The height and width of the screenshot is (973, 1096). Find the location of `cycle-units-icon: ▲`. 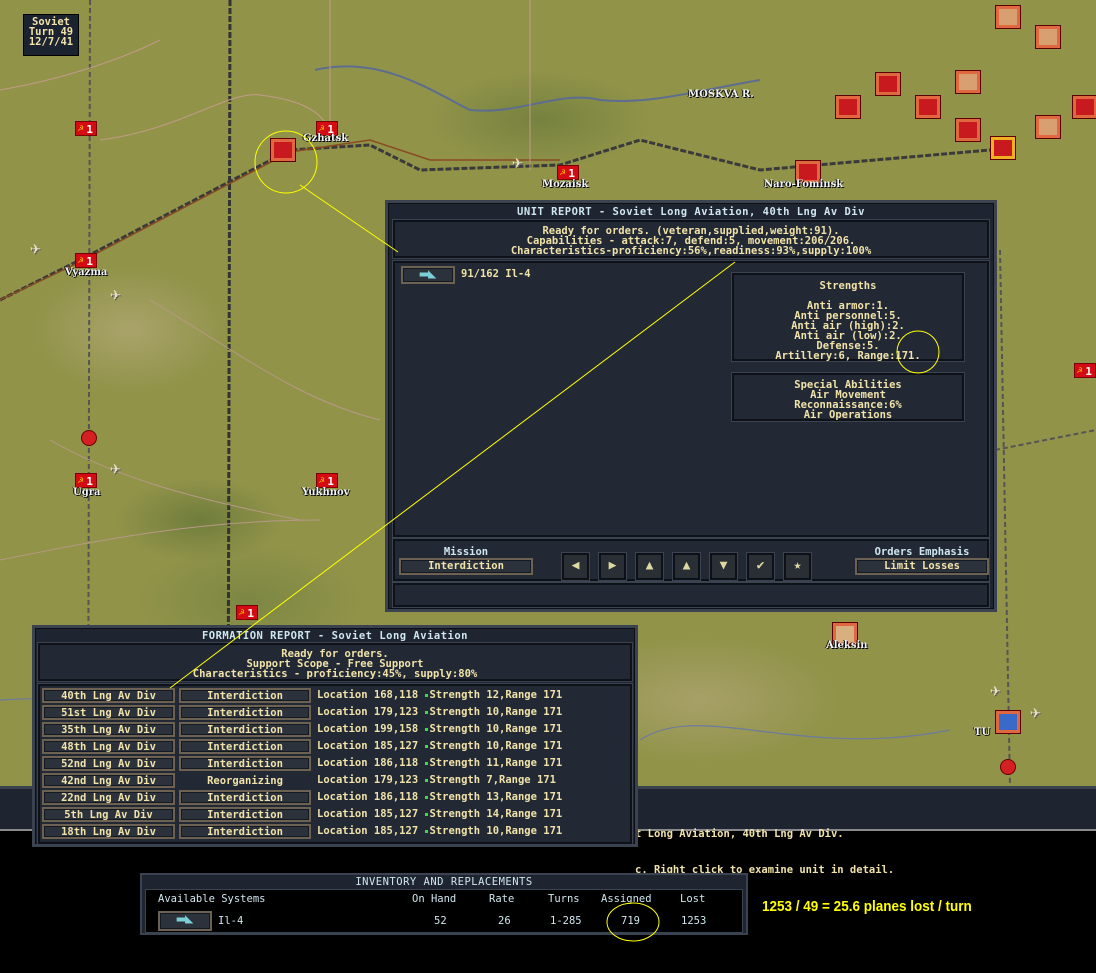

cycle-units-icon: ▲ is located at coordinates (649, 565).